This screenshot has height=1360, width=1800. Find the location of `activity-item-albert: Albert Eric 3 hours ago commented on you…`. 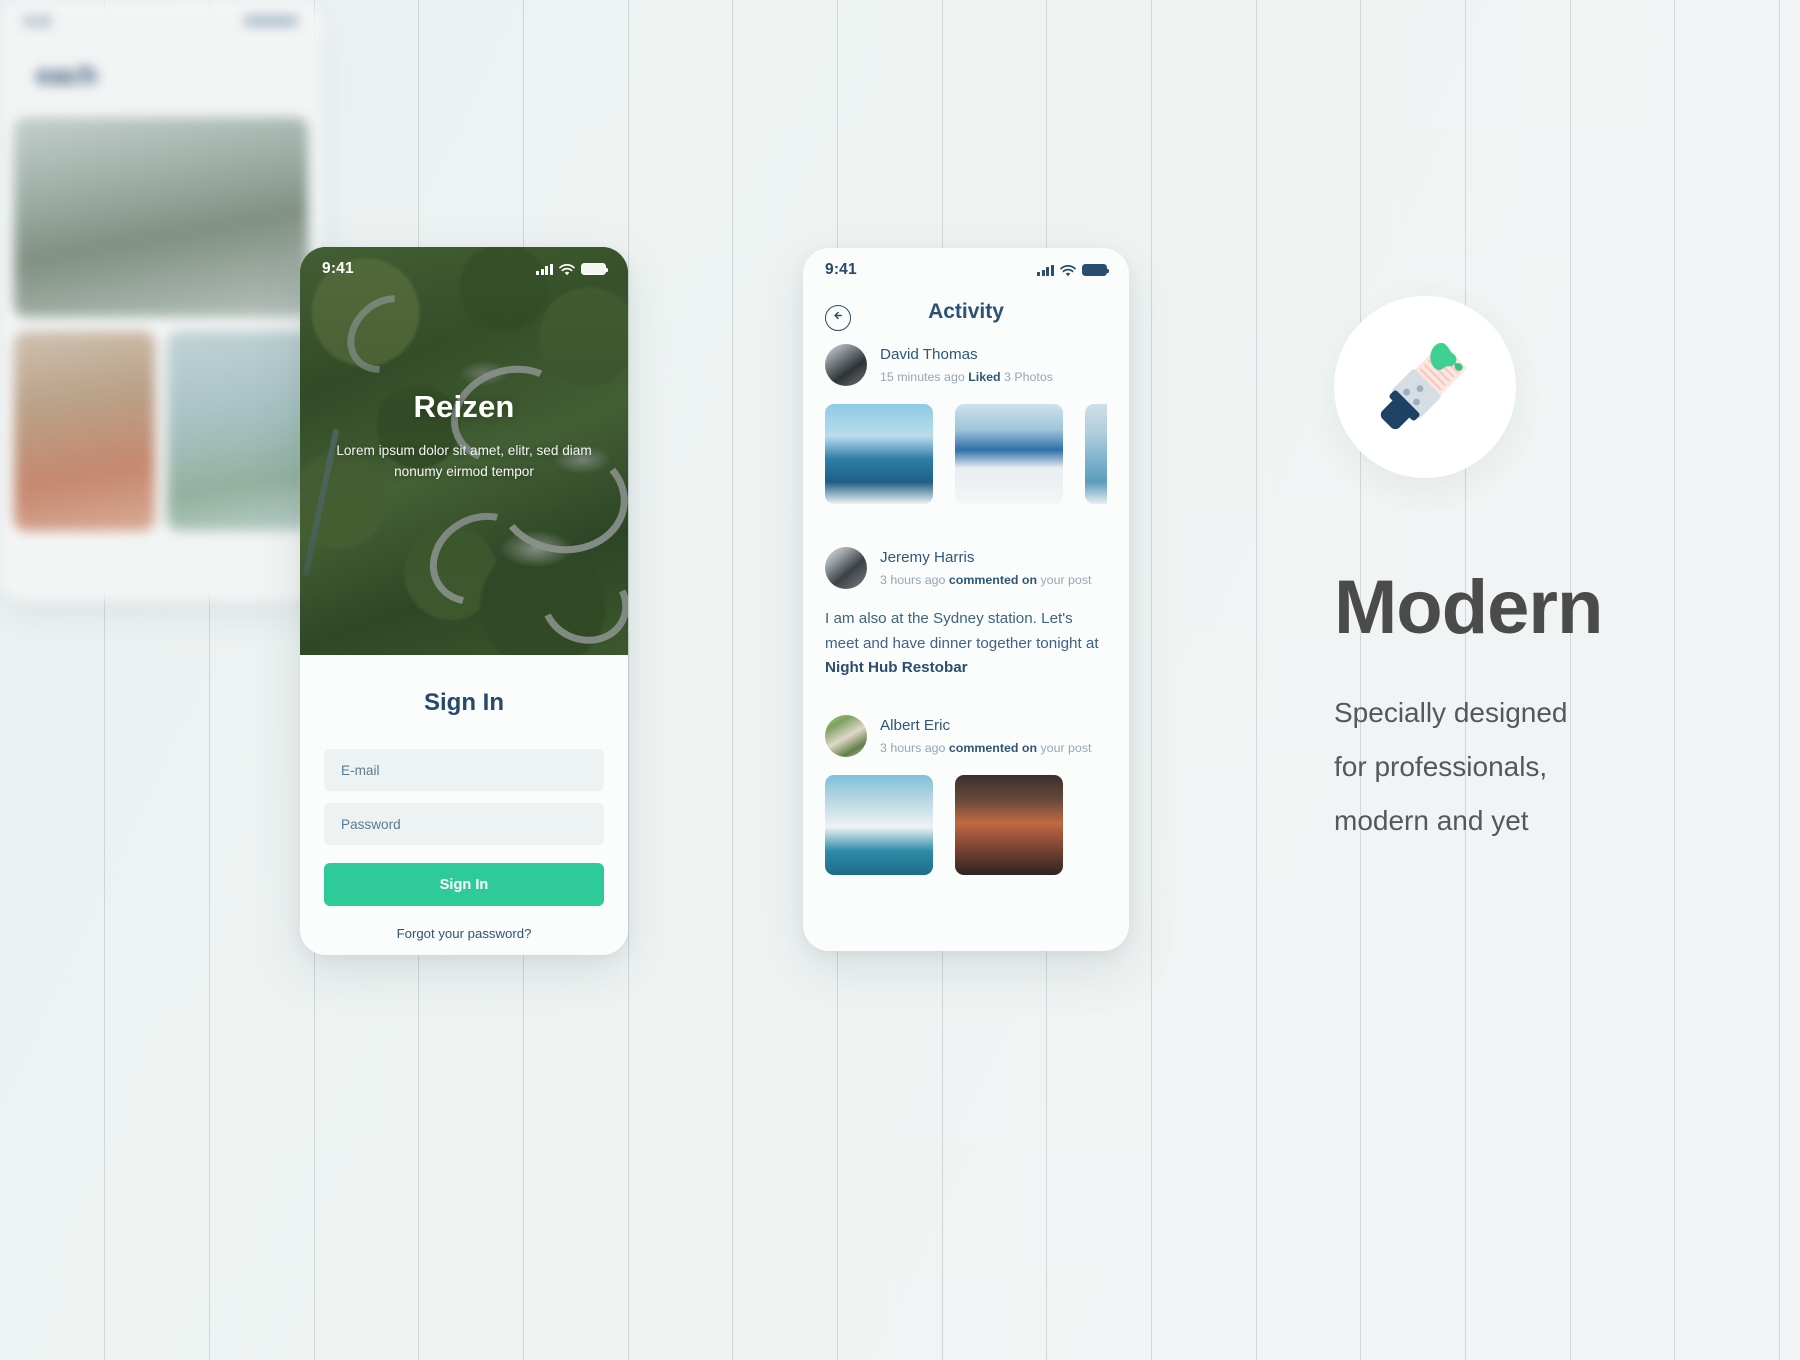

activity-item-albert: Albert Eric 3 hours ago commented on you… is located at coordinates (966, 792).